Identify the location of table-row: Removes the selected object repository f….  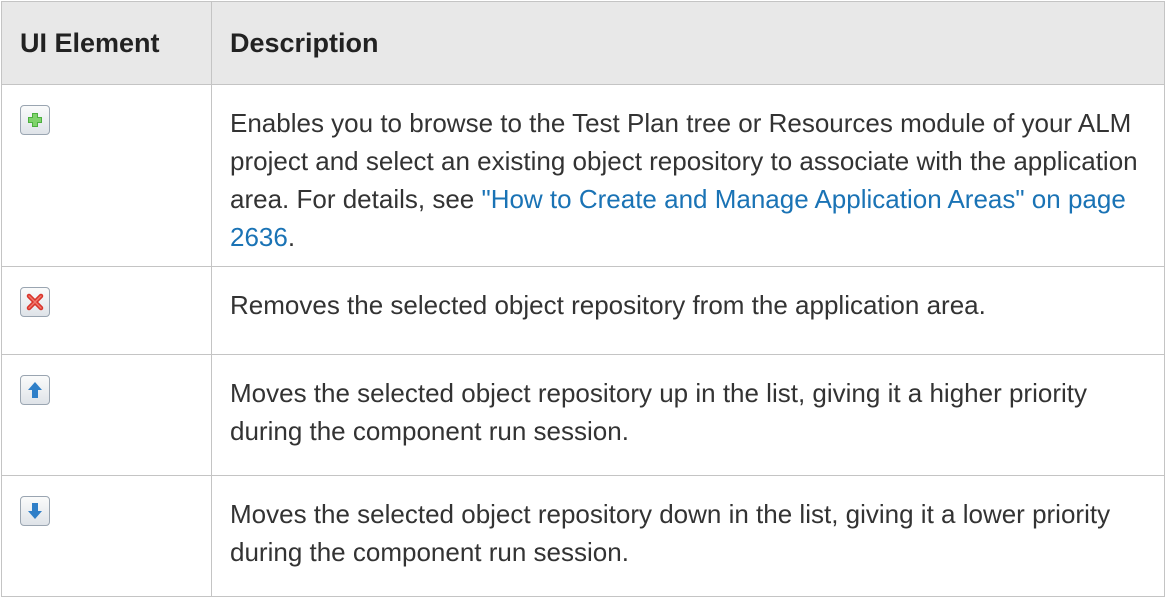
(583, 310).